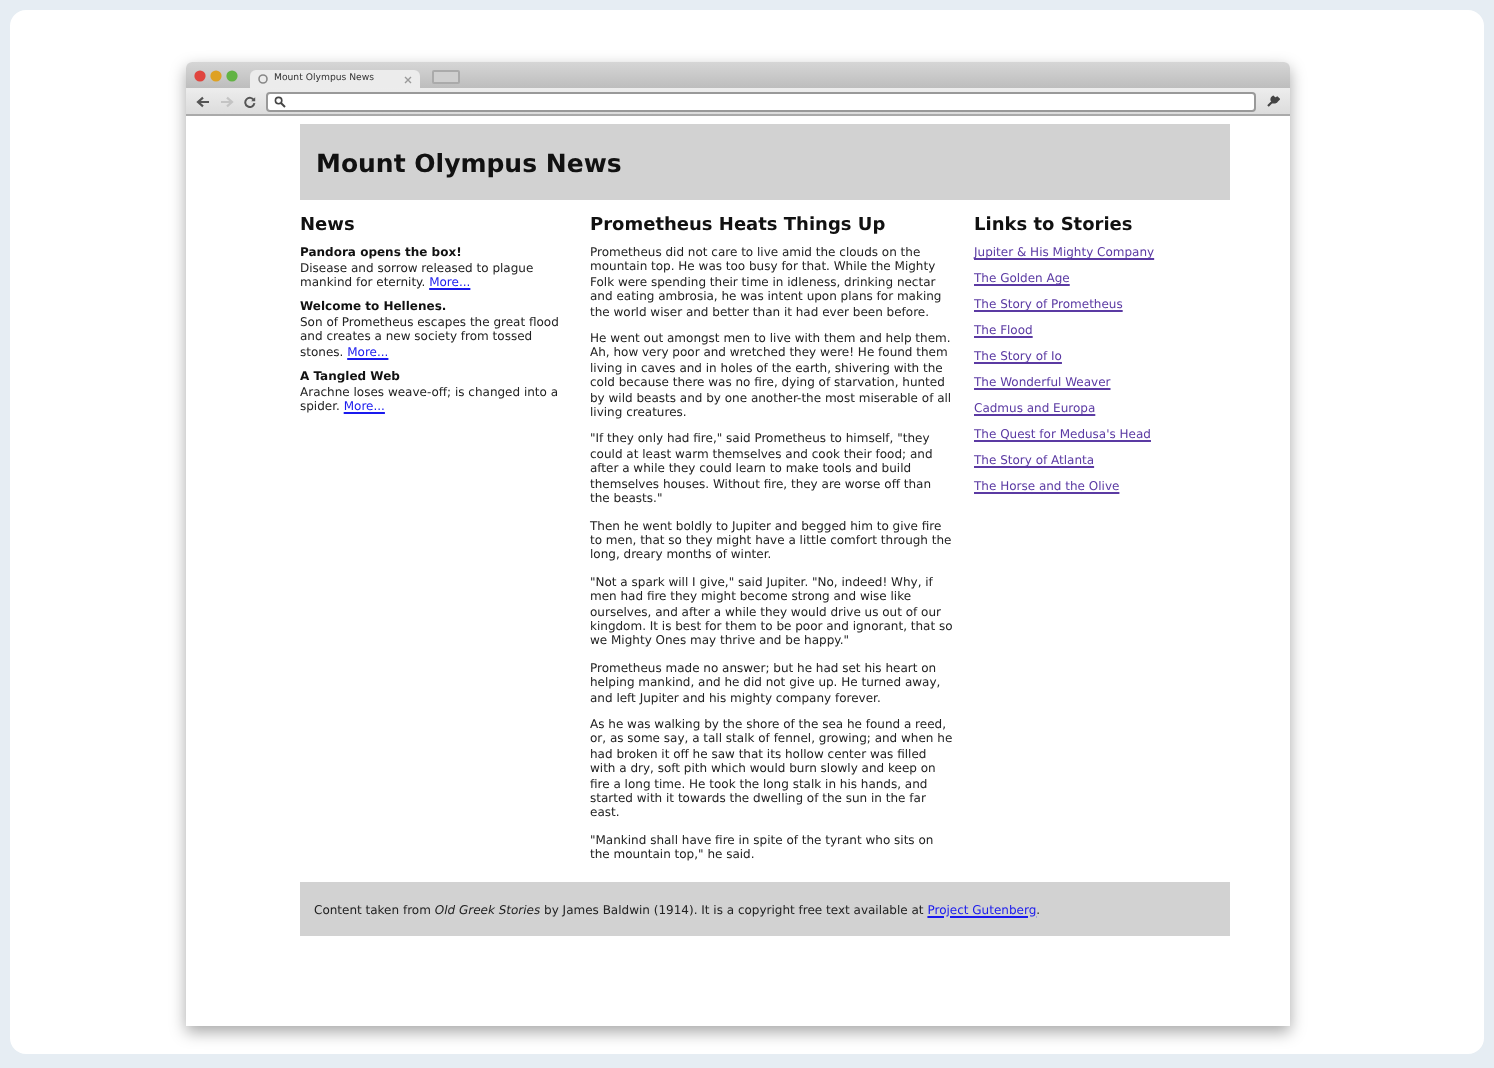  Describe the element at coordinates (227, 101) in the screenshot. I see `forward-icon` at that location.